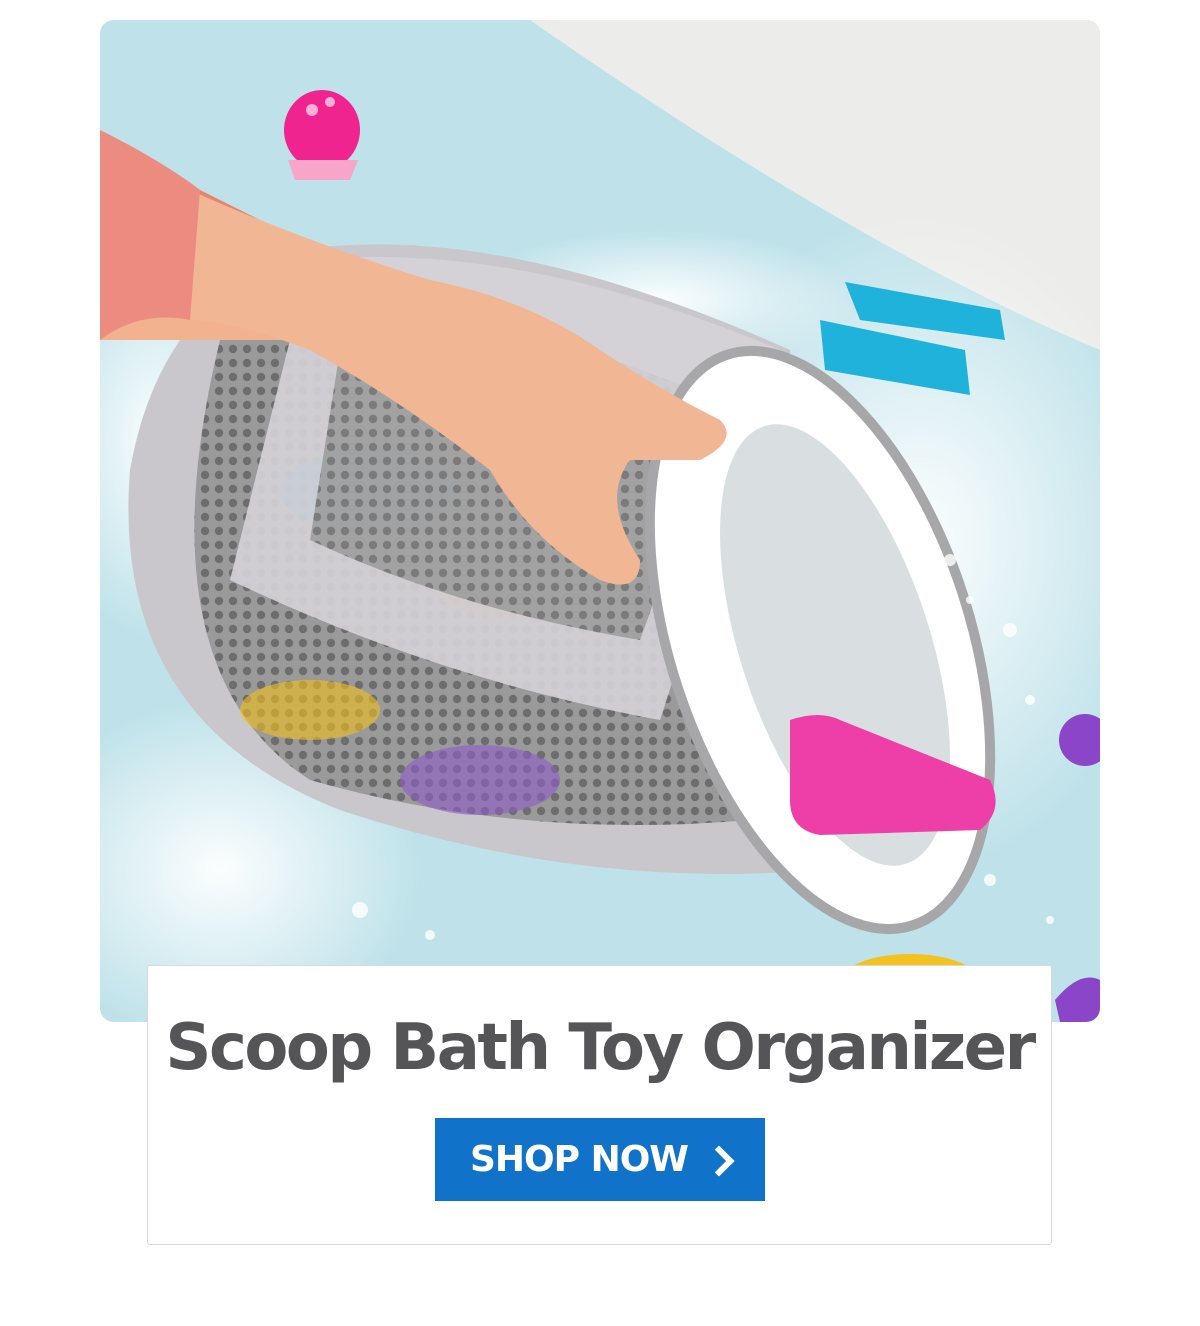 The image size is (1200, 1326). Describe the element at coordinates (600, 1048) in the screenshot. I see `product-title: Scoop Bath Toy Organizer` at that location.